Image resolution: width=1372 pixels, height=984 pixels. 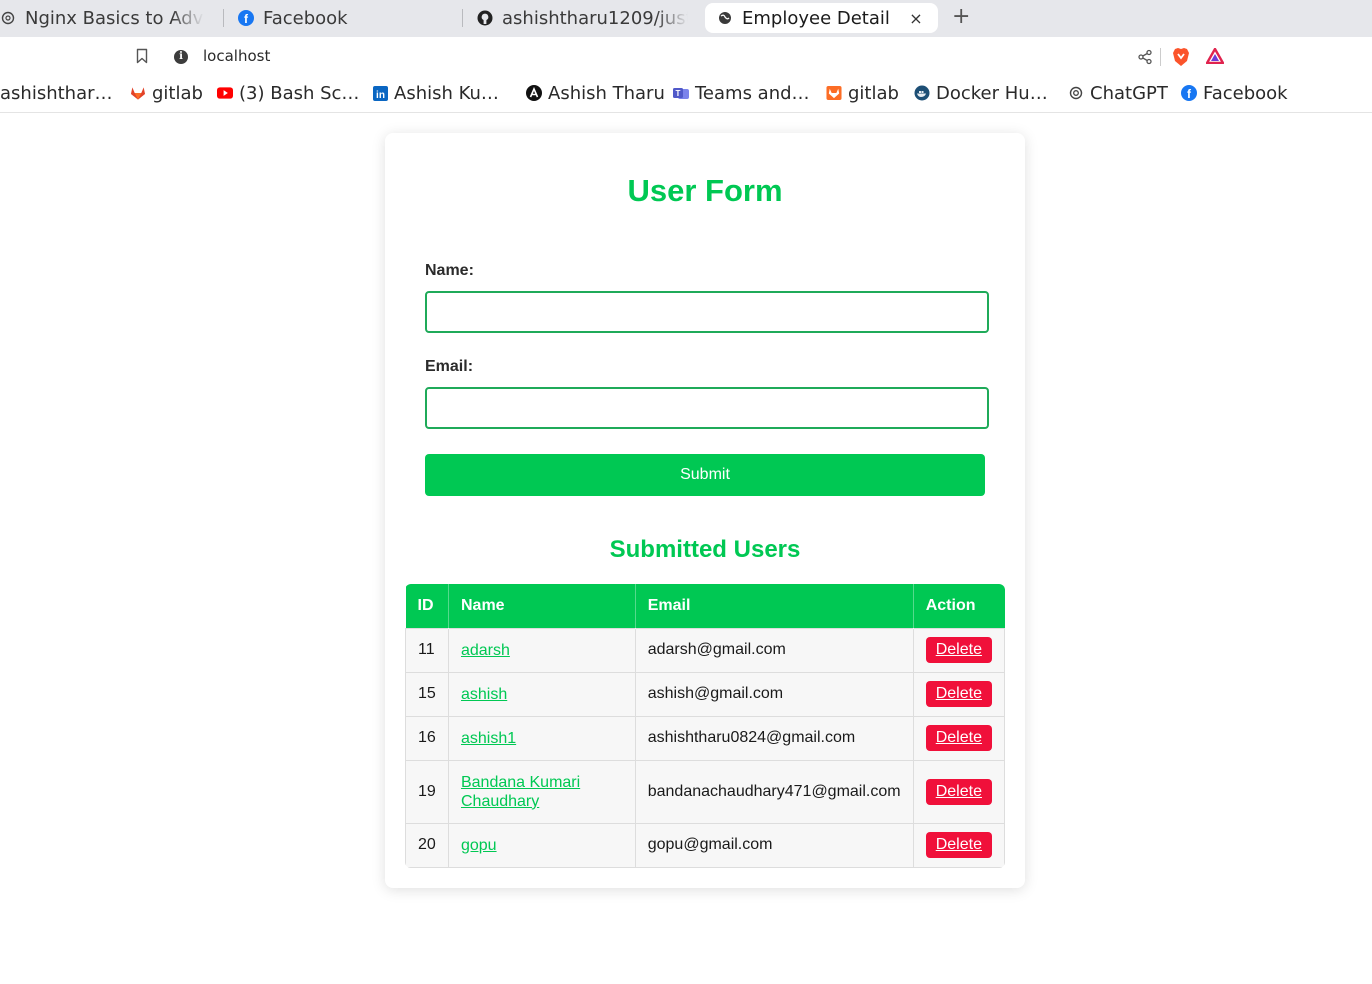 I want to click on user-name-link: adarsh, so click(x=485, y=650).